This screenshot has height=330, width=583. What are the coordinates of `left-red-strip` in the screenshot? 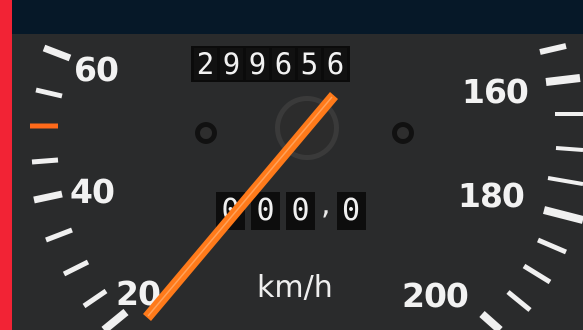 It's located at (6, 165).